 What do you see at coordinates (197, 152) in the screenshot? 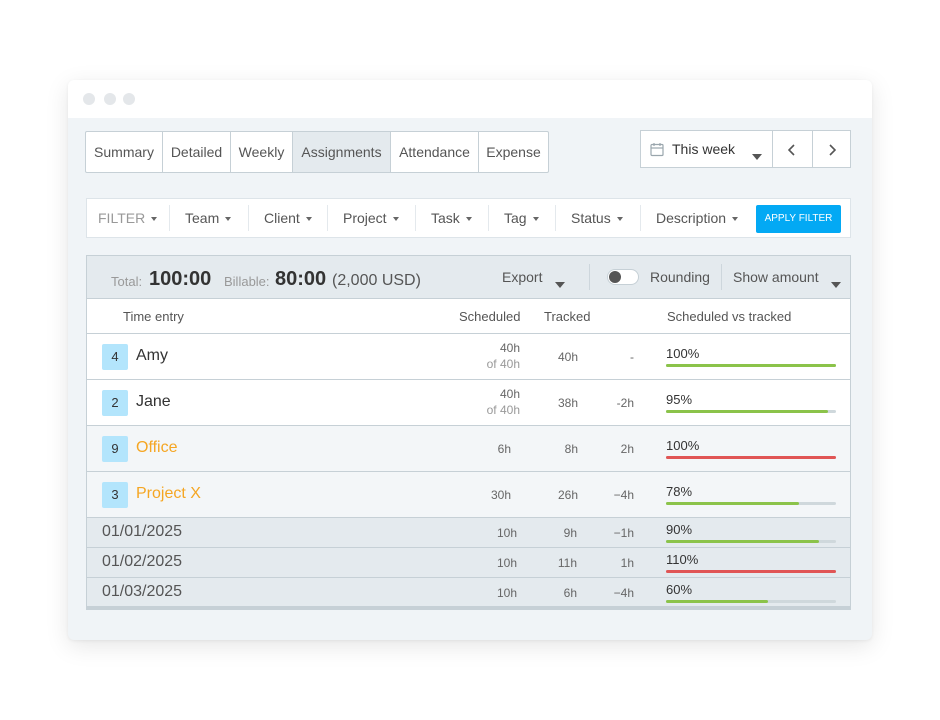
I see `tab-detailed: Detailed` at bounding box center [197, 152].